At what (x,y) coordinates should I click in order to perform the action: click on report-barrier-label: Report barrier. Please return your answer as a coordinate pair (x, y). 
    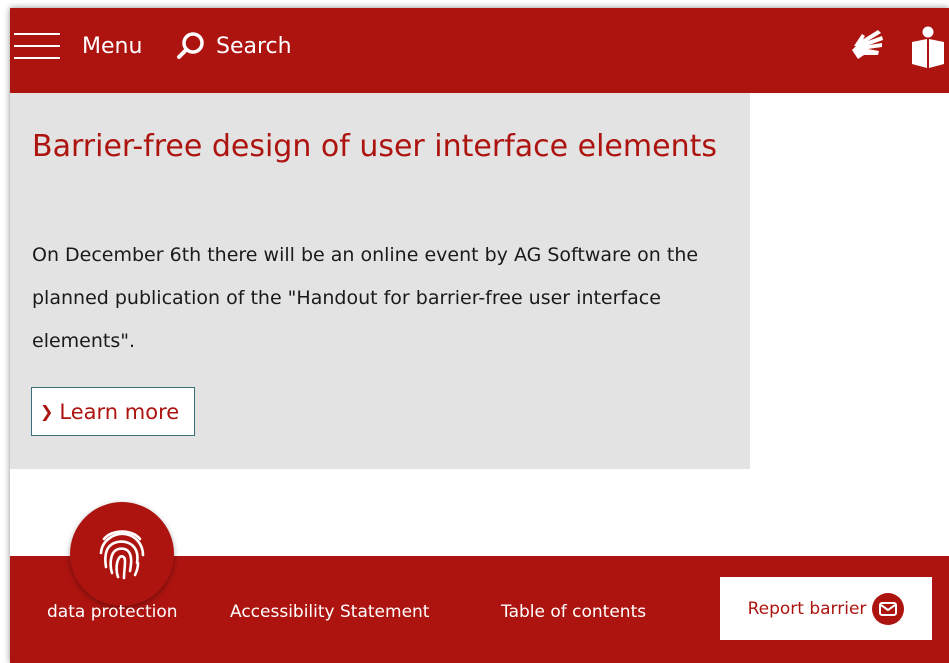
    Looking at the image, I should click on (807, 608).